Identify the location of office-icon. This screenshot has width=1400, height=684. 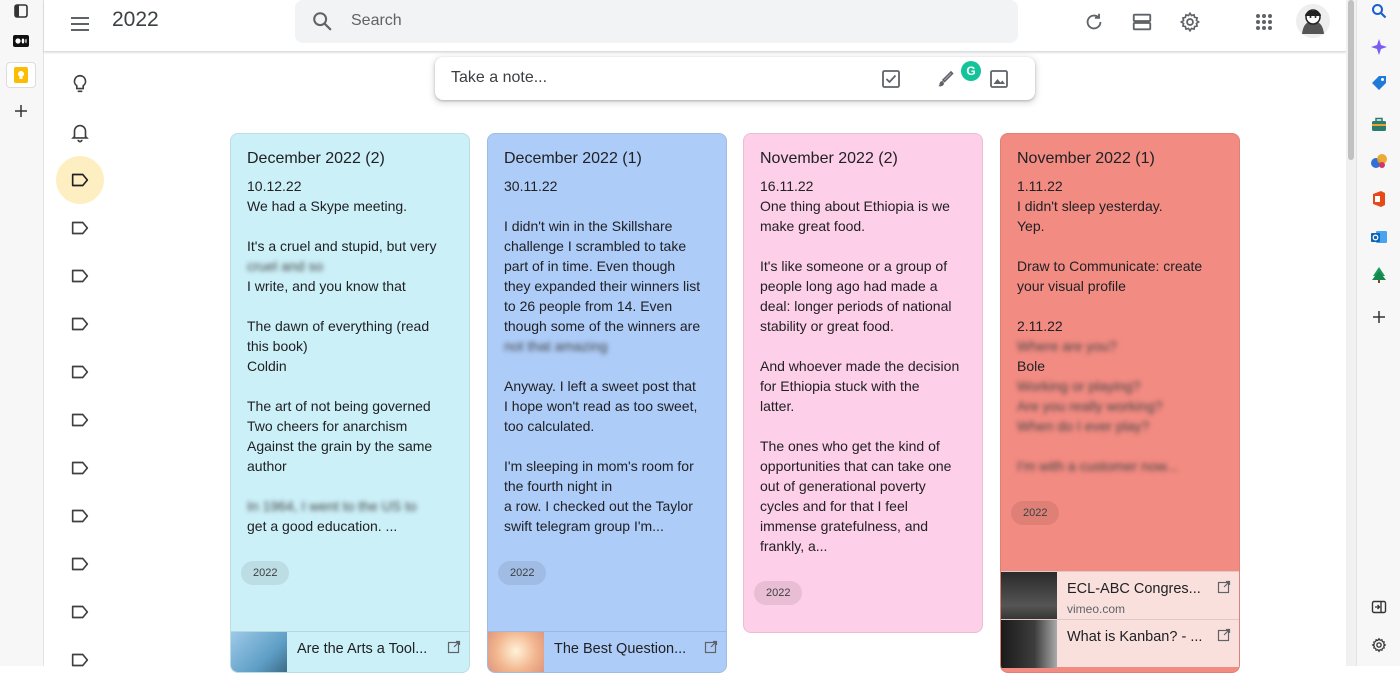
(1379, 199).